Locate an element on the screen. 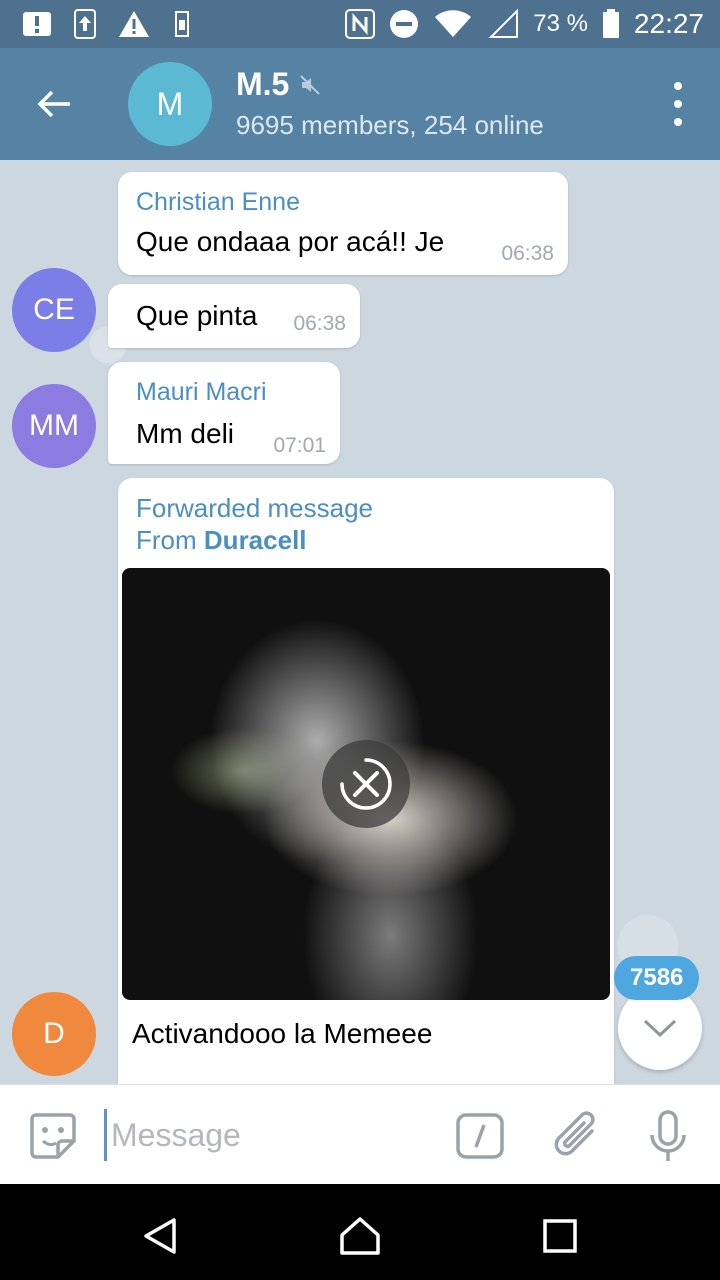 The width and height of the screenshot is (720, 1280). chat-title: M.5 is located at coordinates (263, 84).